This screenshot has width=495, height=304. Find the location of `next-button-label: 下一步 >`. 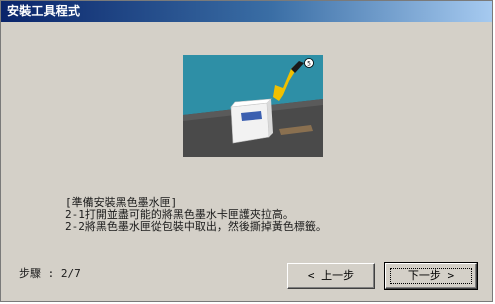

next-button-label: 下一步 > is located at coordinates (431, 275).